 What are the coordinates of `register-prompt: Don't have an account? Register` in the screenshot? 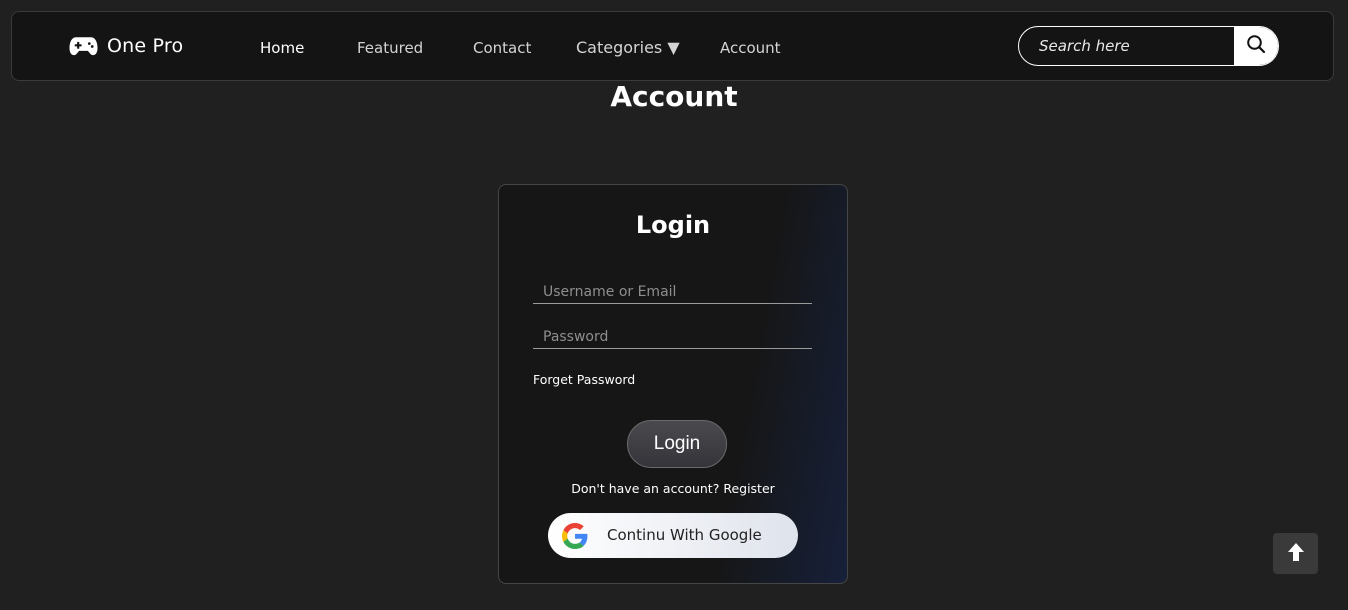 It's located at (673, 488).